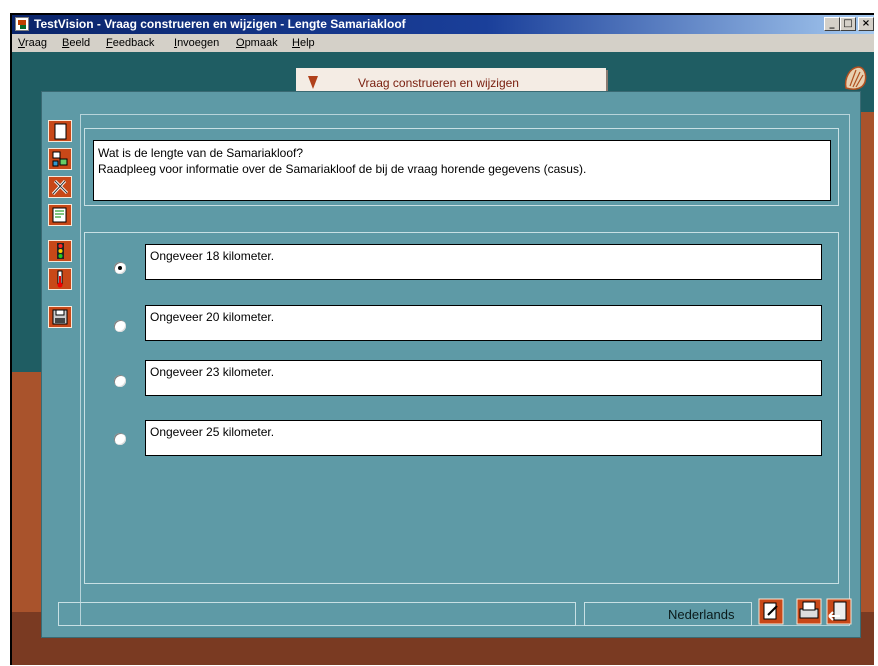 This screenshot has width=878, height=666. Describe the element at coordinates (133, 43) in the screenshot. I see `menu-label: eedback` at that location.